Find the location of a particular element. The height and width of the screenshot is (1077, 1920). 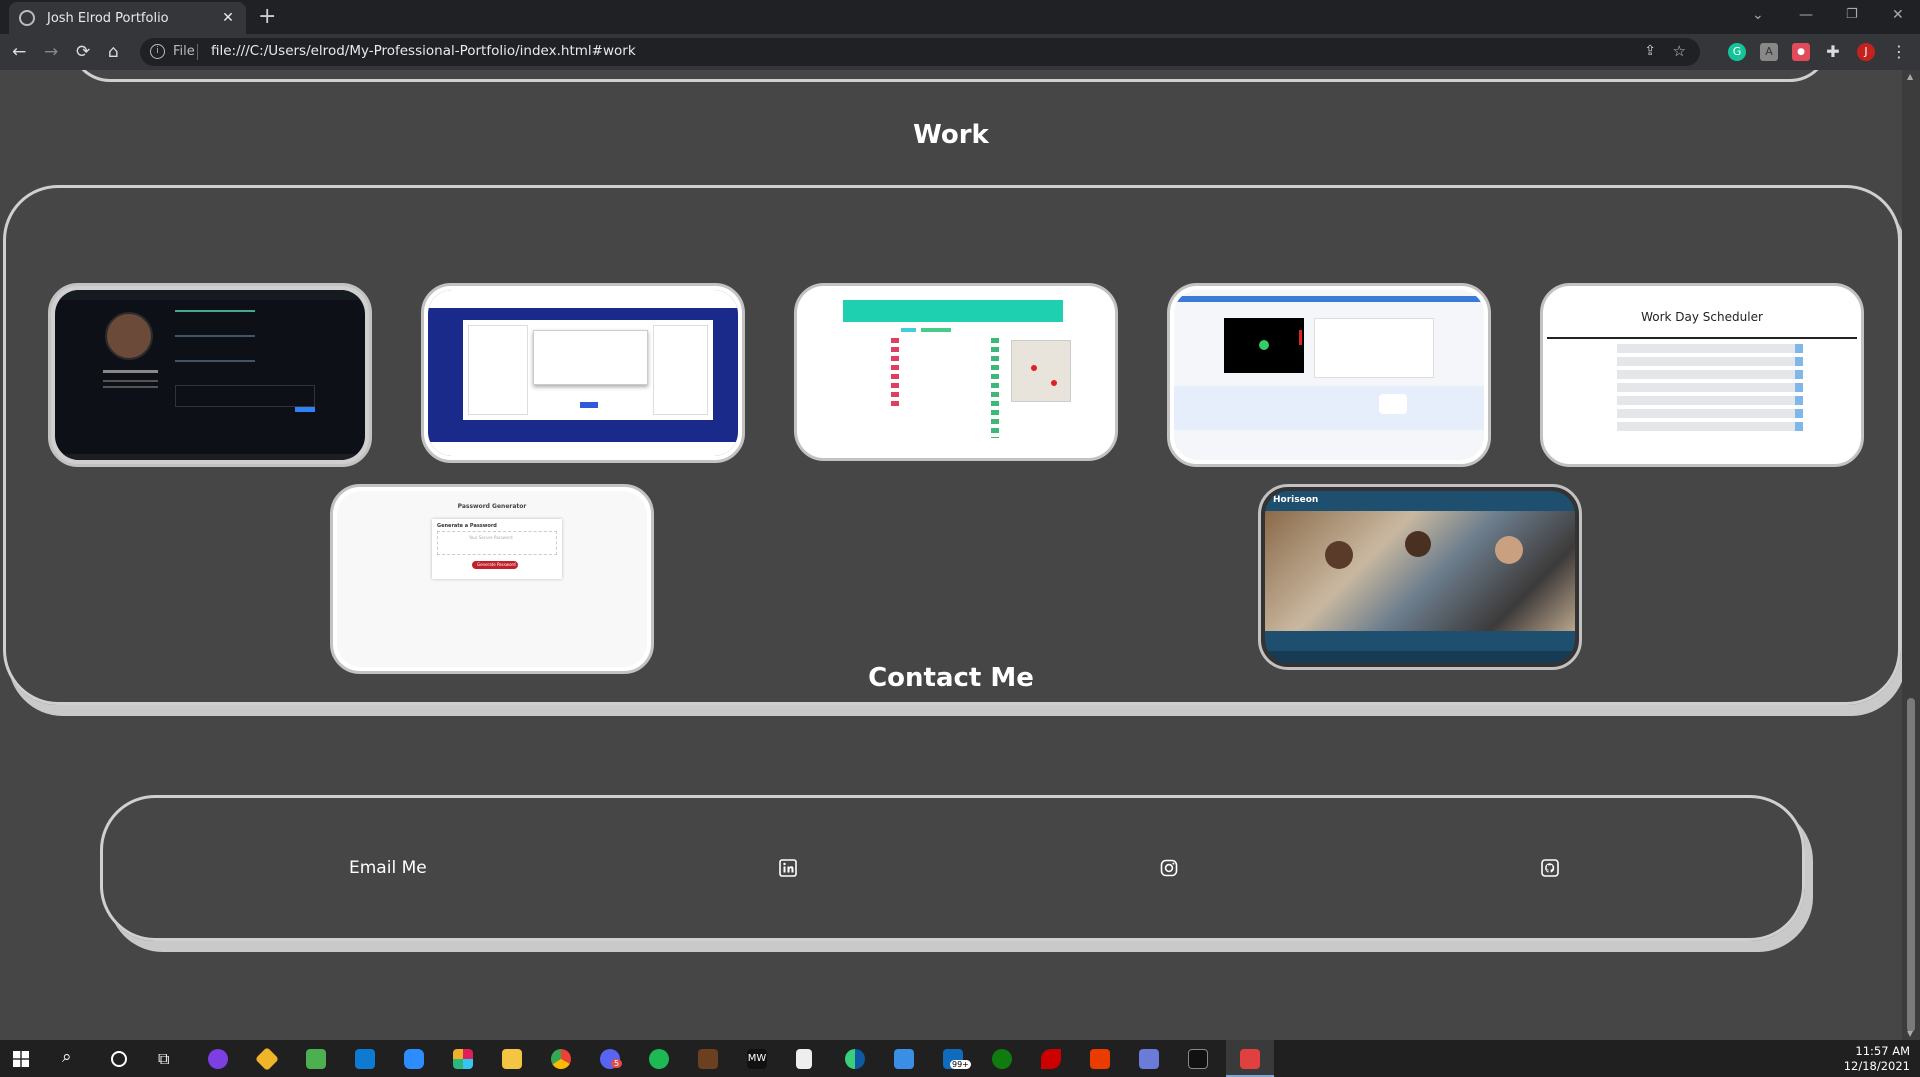

minimize-icon: — is located at coordinates (1806, 15).